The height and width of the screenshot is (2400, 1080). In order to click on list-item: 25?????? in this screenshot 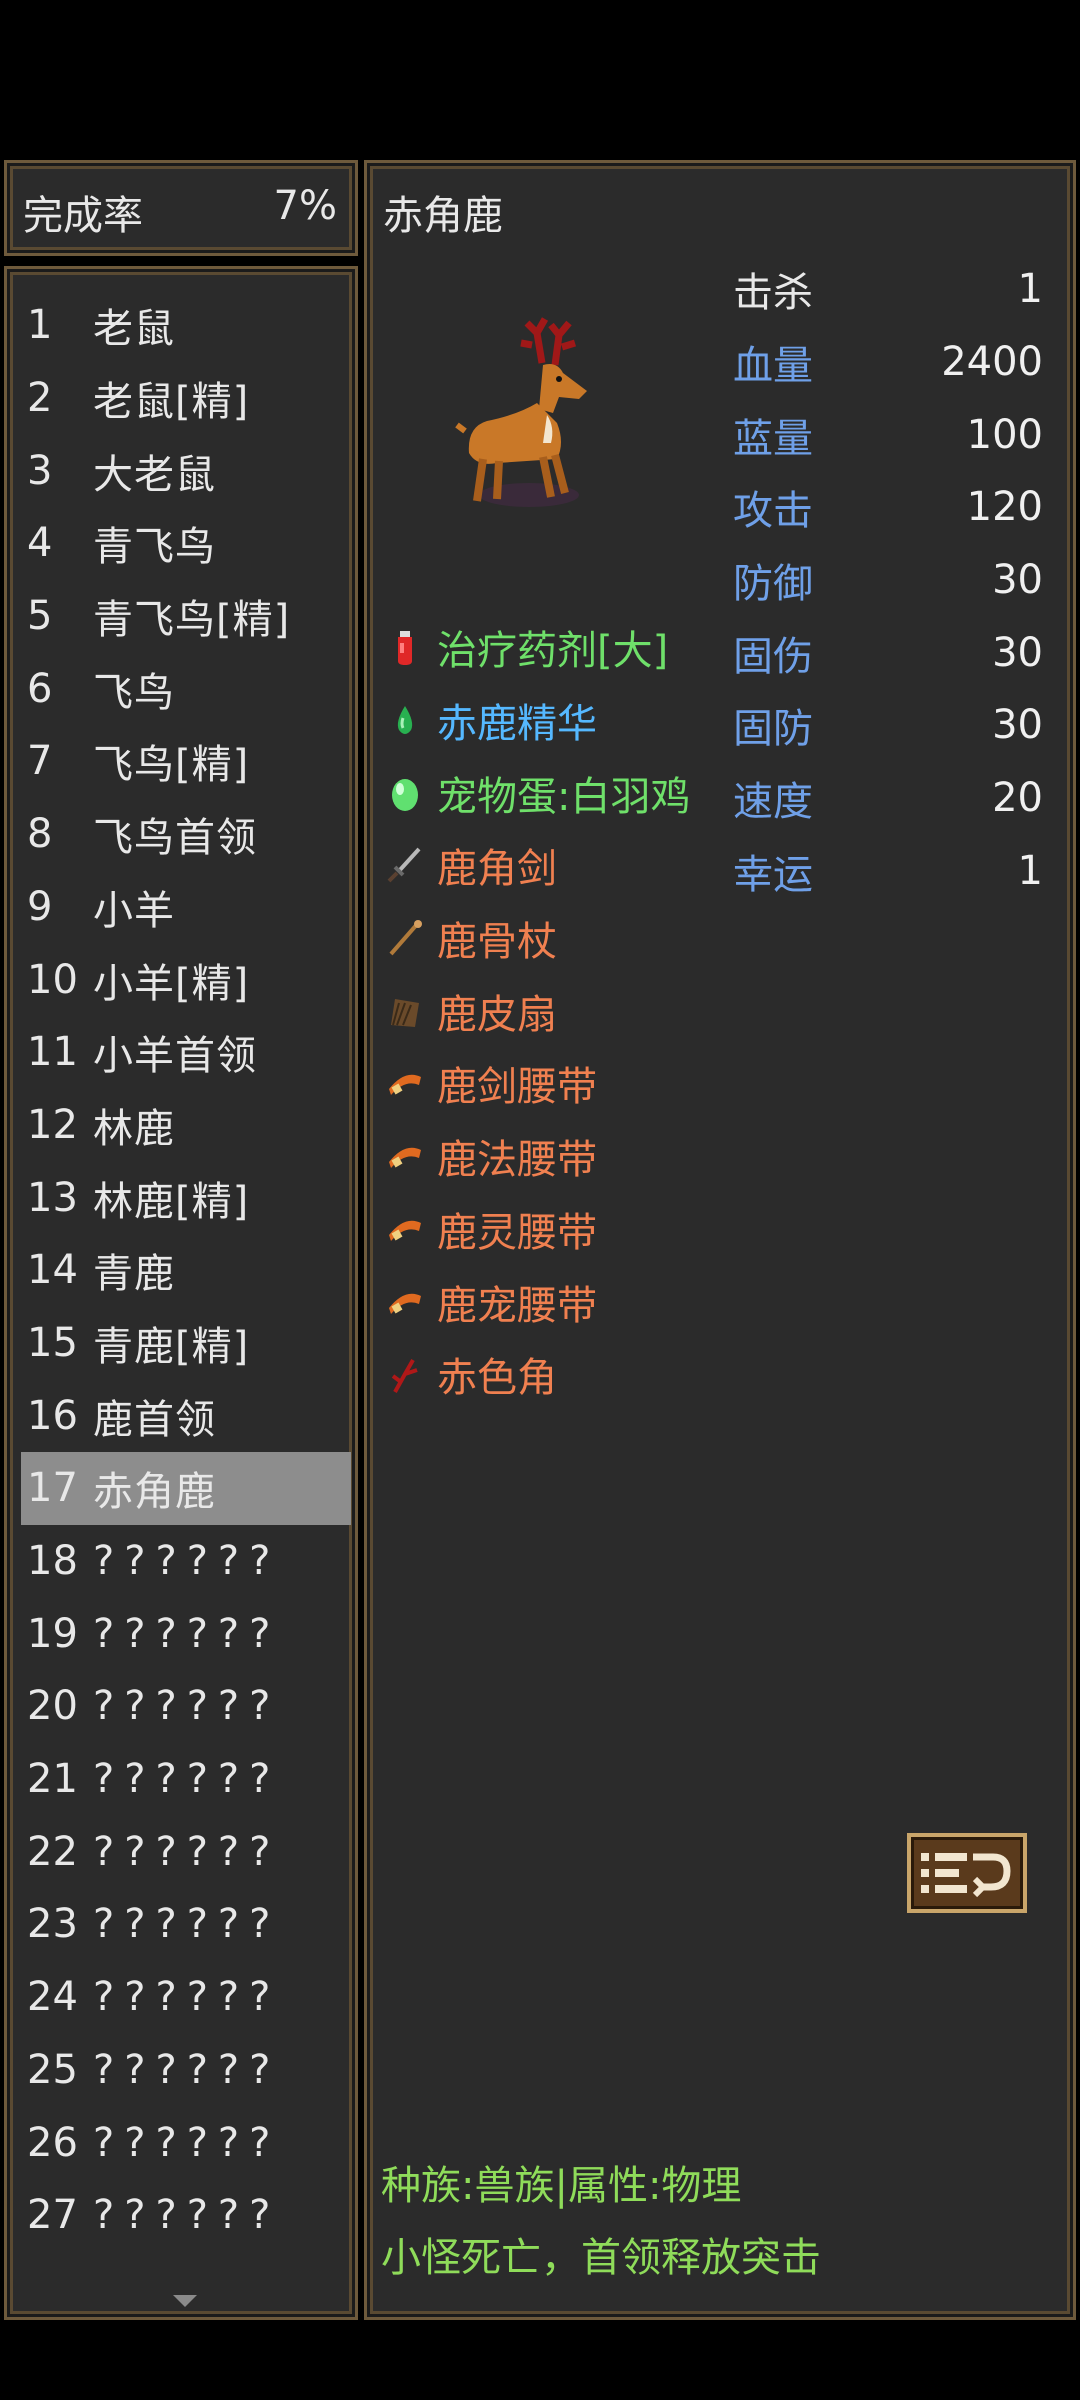, I will do `click(186, 2070)`.